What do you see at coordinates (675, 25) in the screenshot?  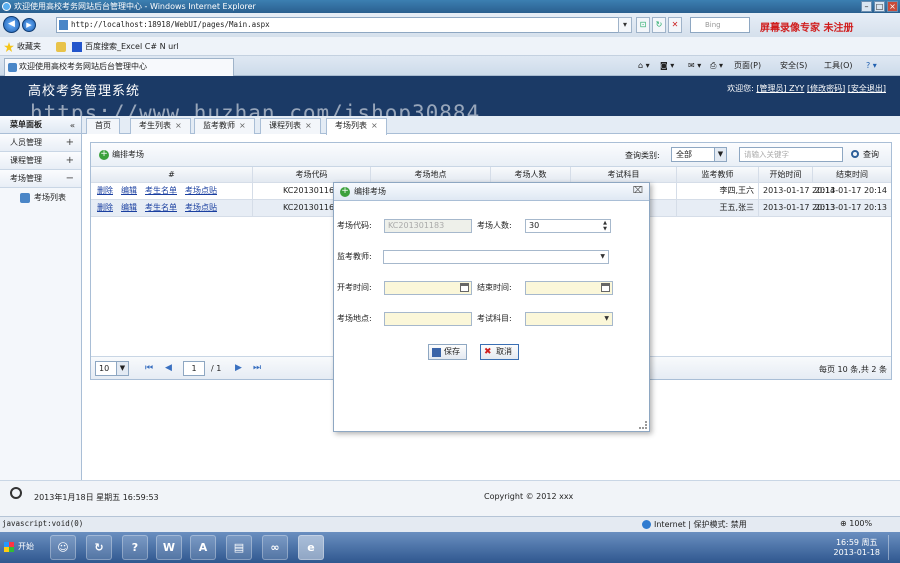 I see `stop-icon: ✕` at bounding box center [675, 25].